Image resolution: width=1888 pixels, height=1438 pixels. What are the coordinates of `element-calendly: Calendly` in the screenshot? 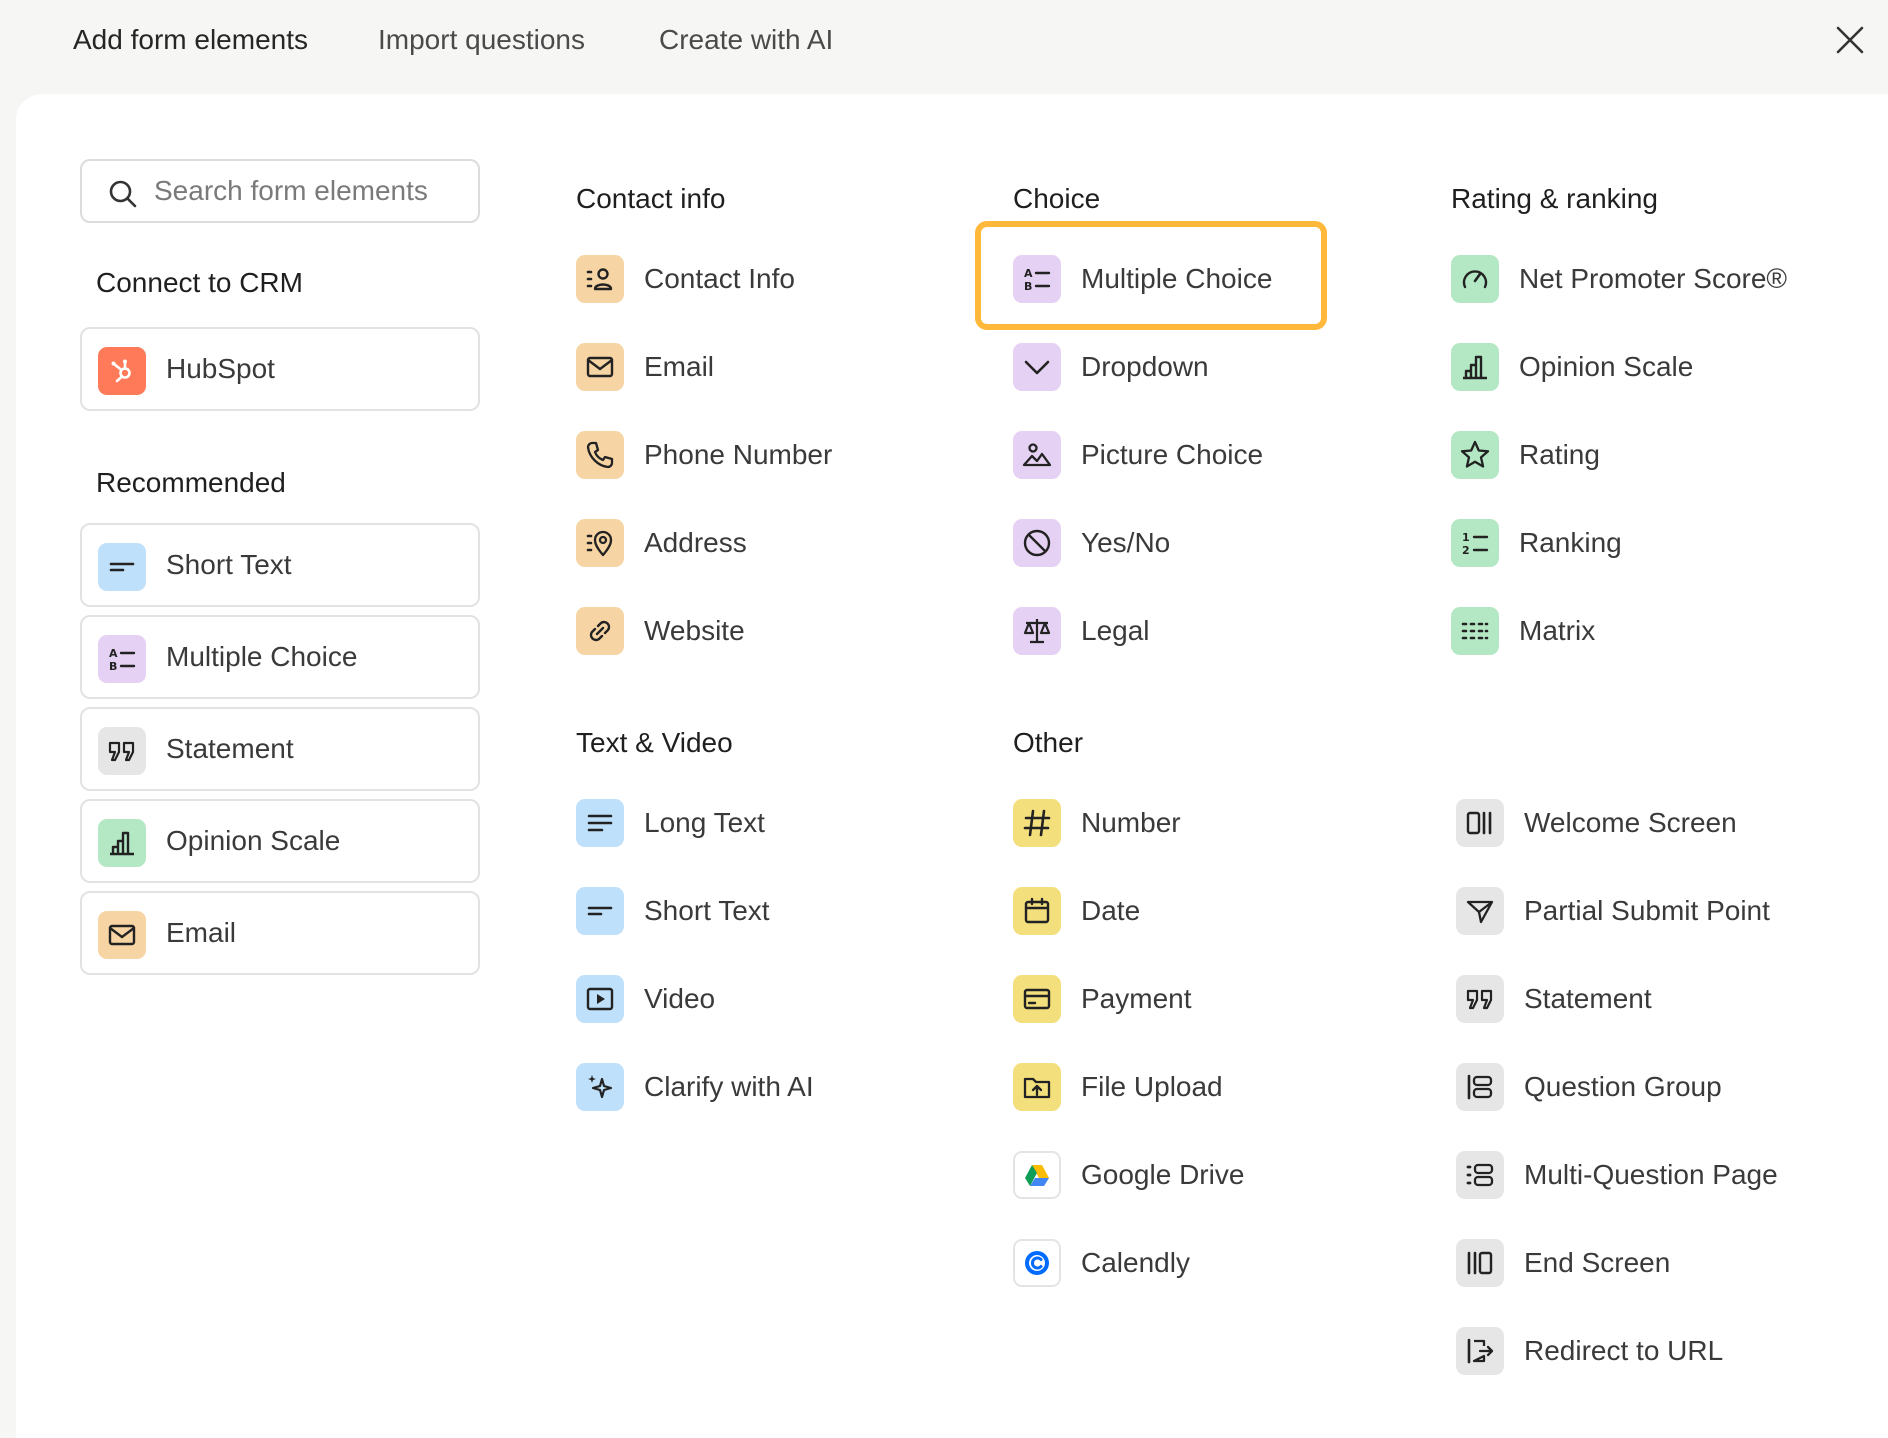 It's located at (1163, 1263).